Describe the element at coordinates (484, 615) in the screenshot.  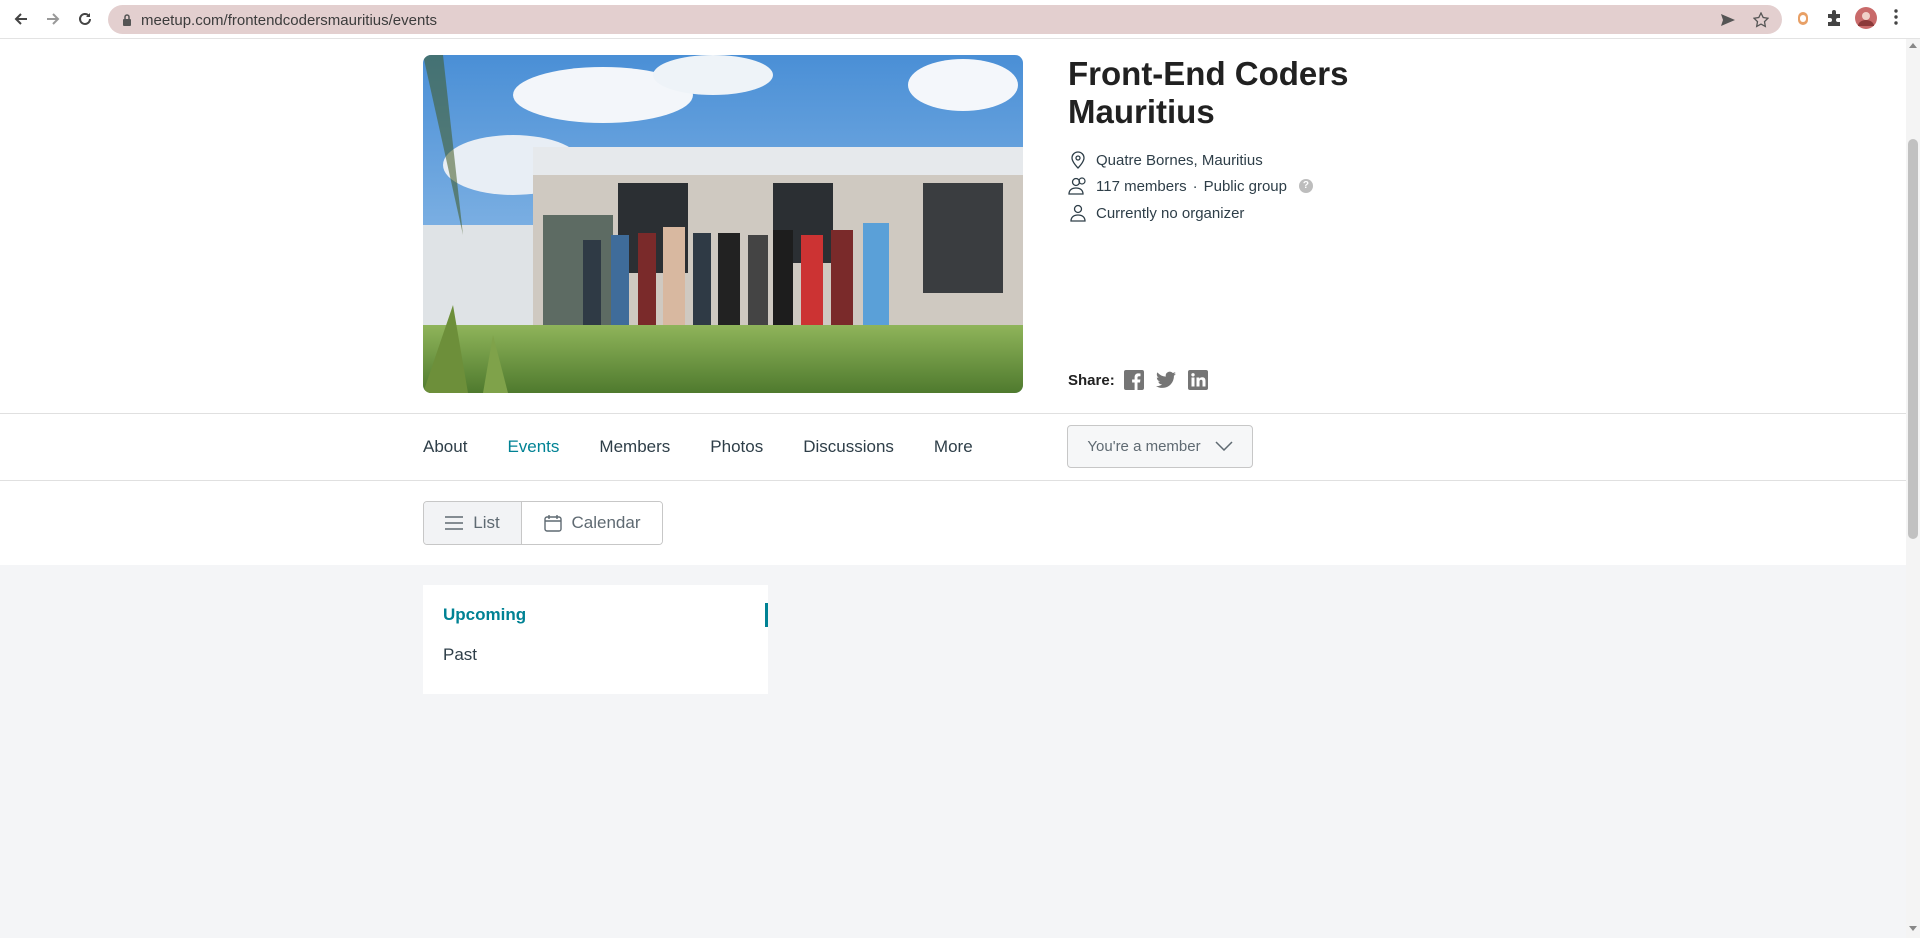
I see `filter-upcoming: Upcoming` at that location.